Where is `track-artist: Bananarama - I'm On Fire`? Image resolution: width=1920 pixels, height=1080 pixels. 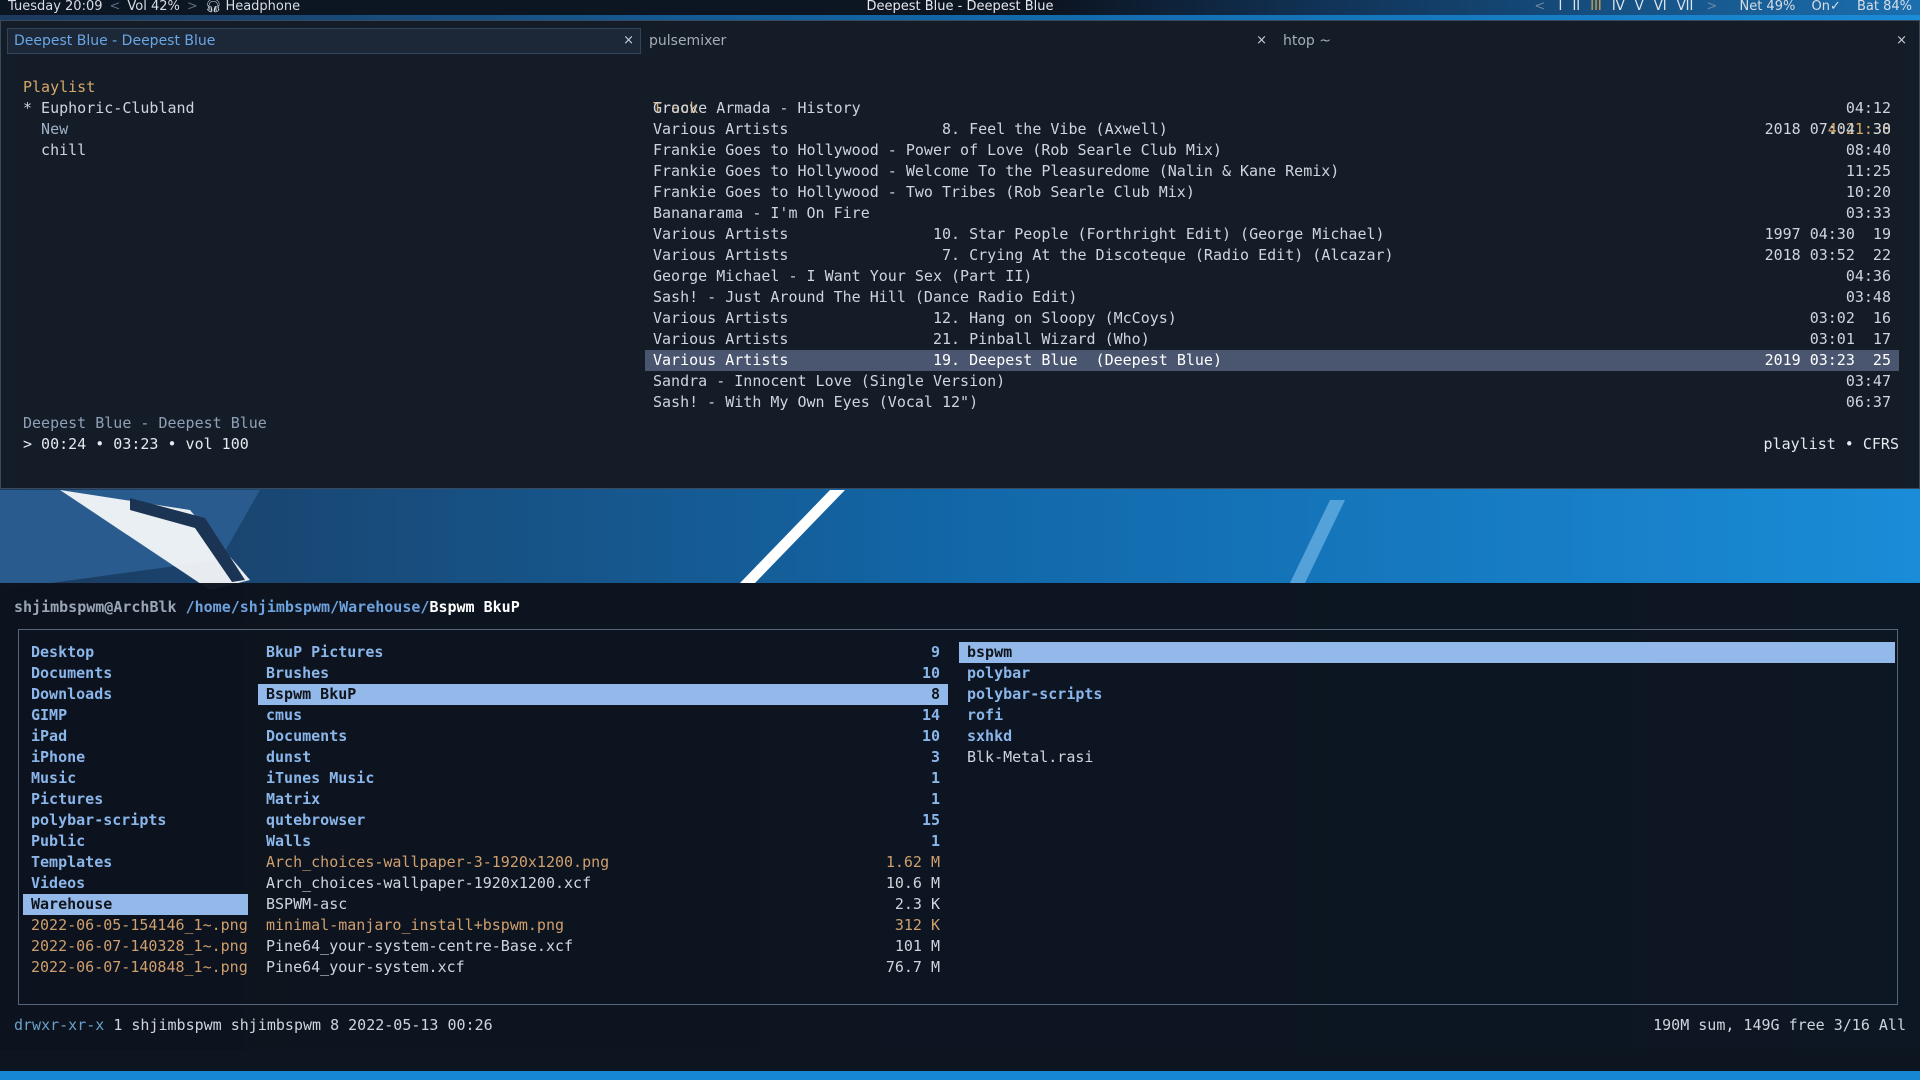 track-artist: Bananarama - I'm On Fire is located at coordinates (761, 213).